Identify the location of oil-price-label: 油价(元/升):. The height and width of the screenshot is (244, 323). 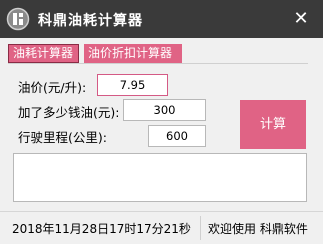
(52, 87).